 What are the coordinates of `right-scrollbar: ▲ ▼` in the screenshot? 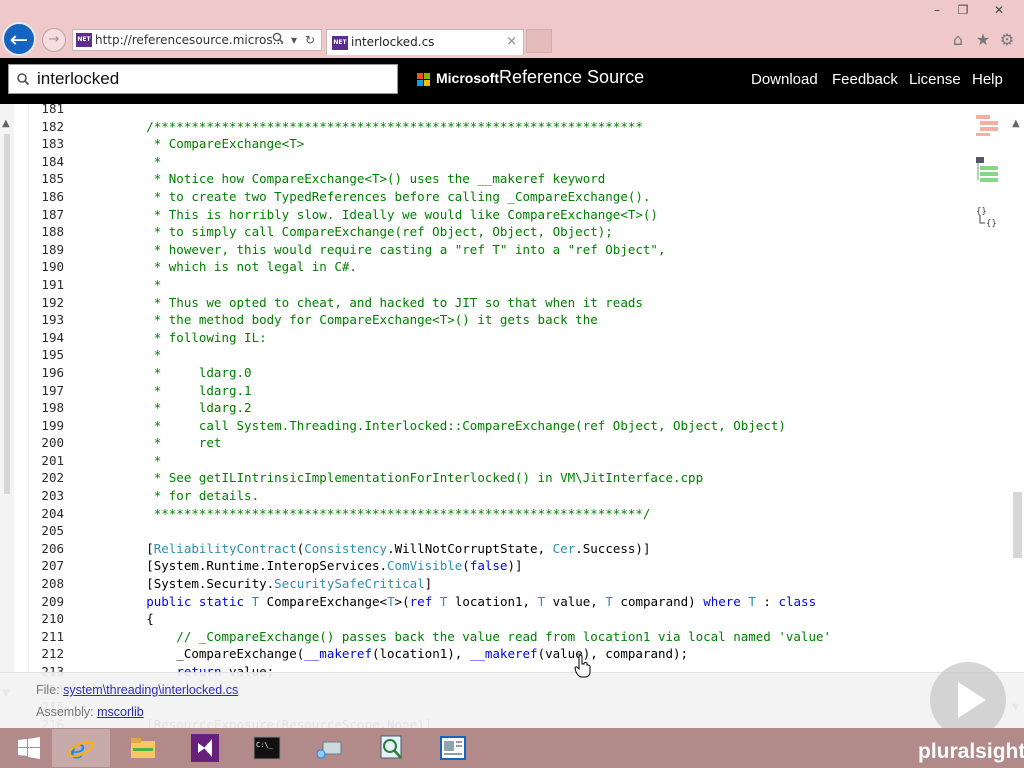 It's located at (1017, 416).